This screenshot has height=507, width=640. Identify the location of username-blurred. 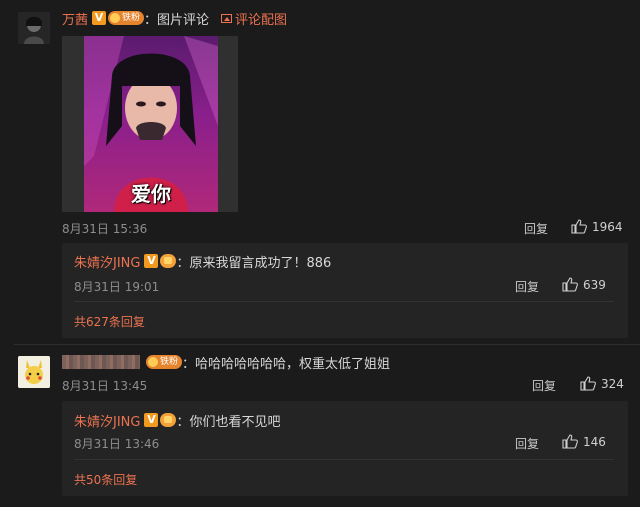
(101, 362).